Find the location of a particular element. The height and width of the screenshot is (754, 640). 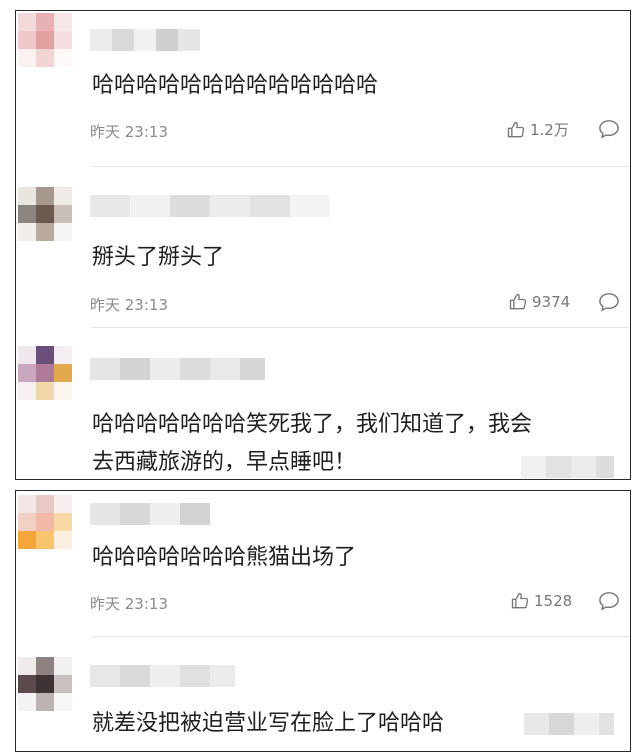

like-button: 9374 is located at coordinates (539, 302).